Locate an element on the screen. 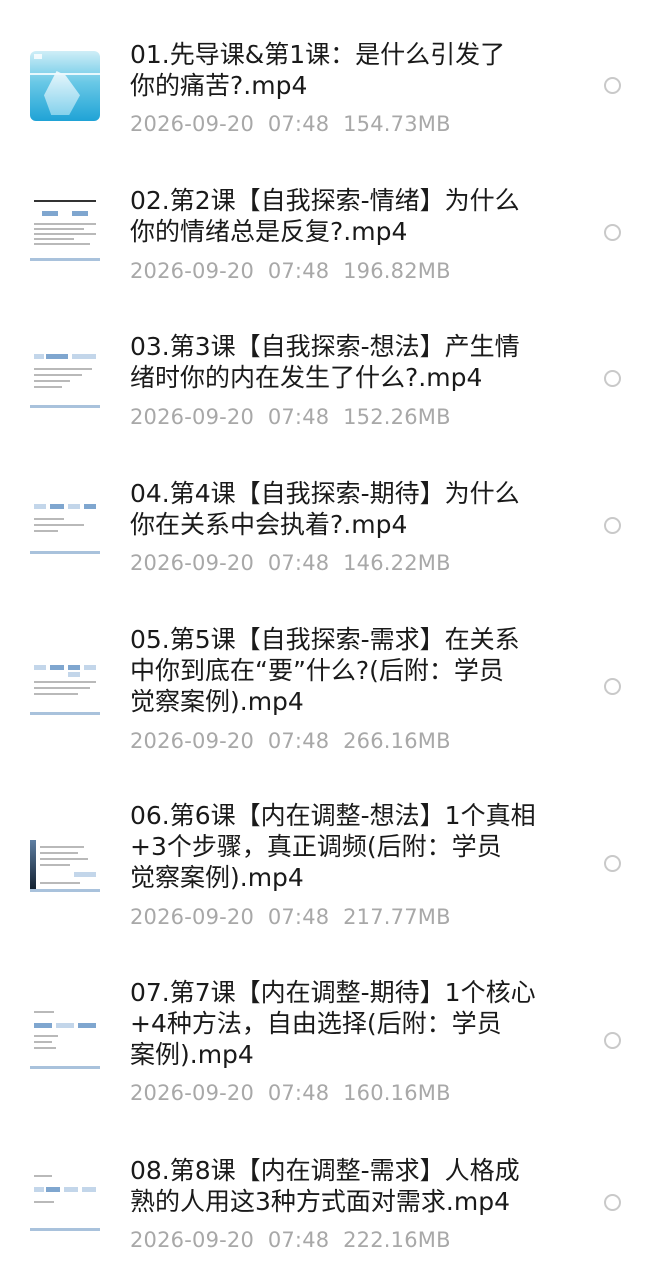  file-size: 266.16MB is located at coordinates (397, 741).